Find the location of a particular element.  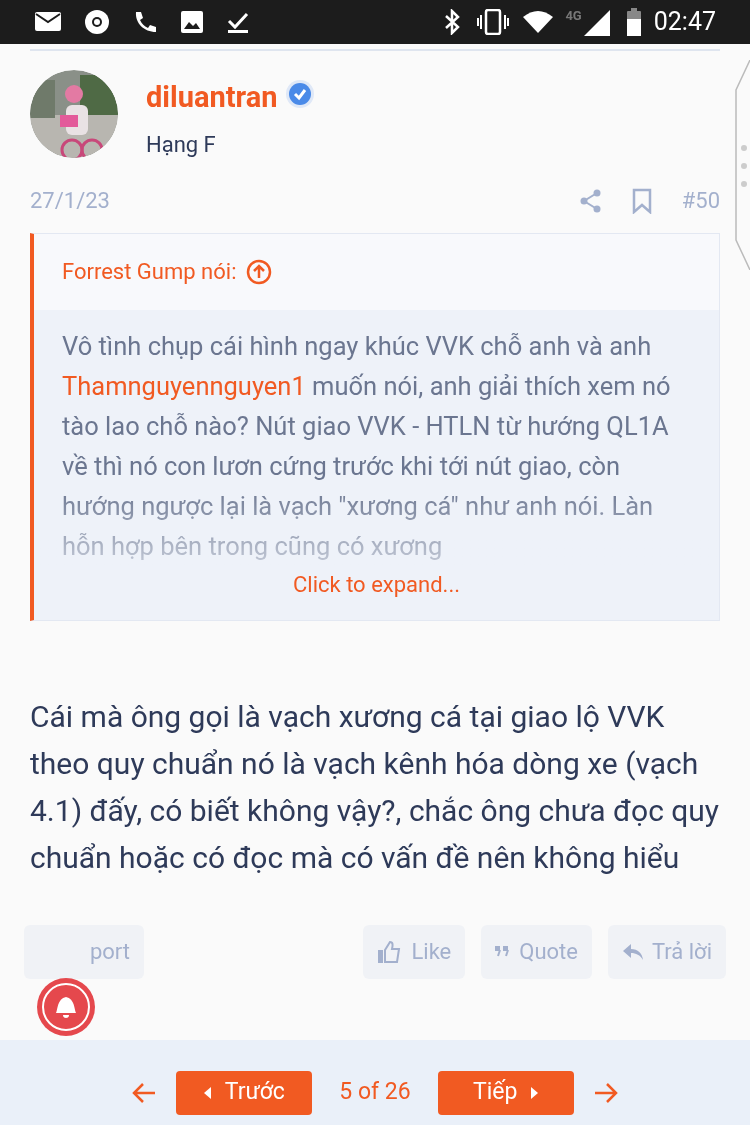

user-rank: Hạng F is located at coordinates (181, 144).